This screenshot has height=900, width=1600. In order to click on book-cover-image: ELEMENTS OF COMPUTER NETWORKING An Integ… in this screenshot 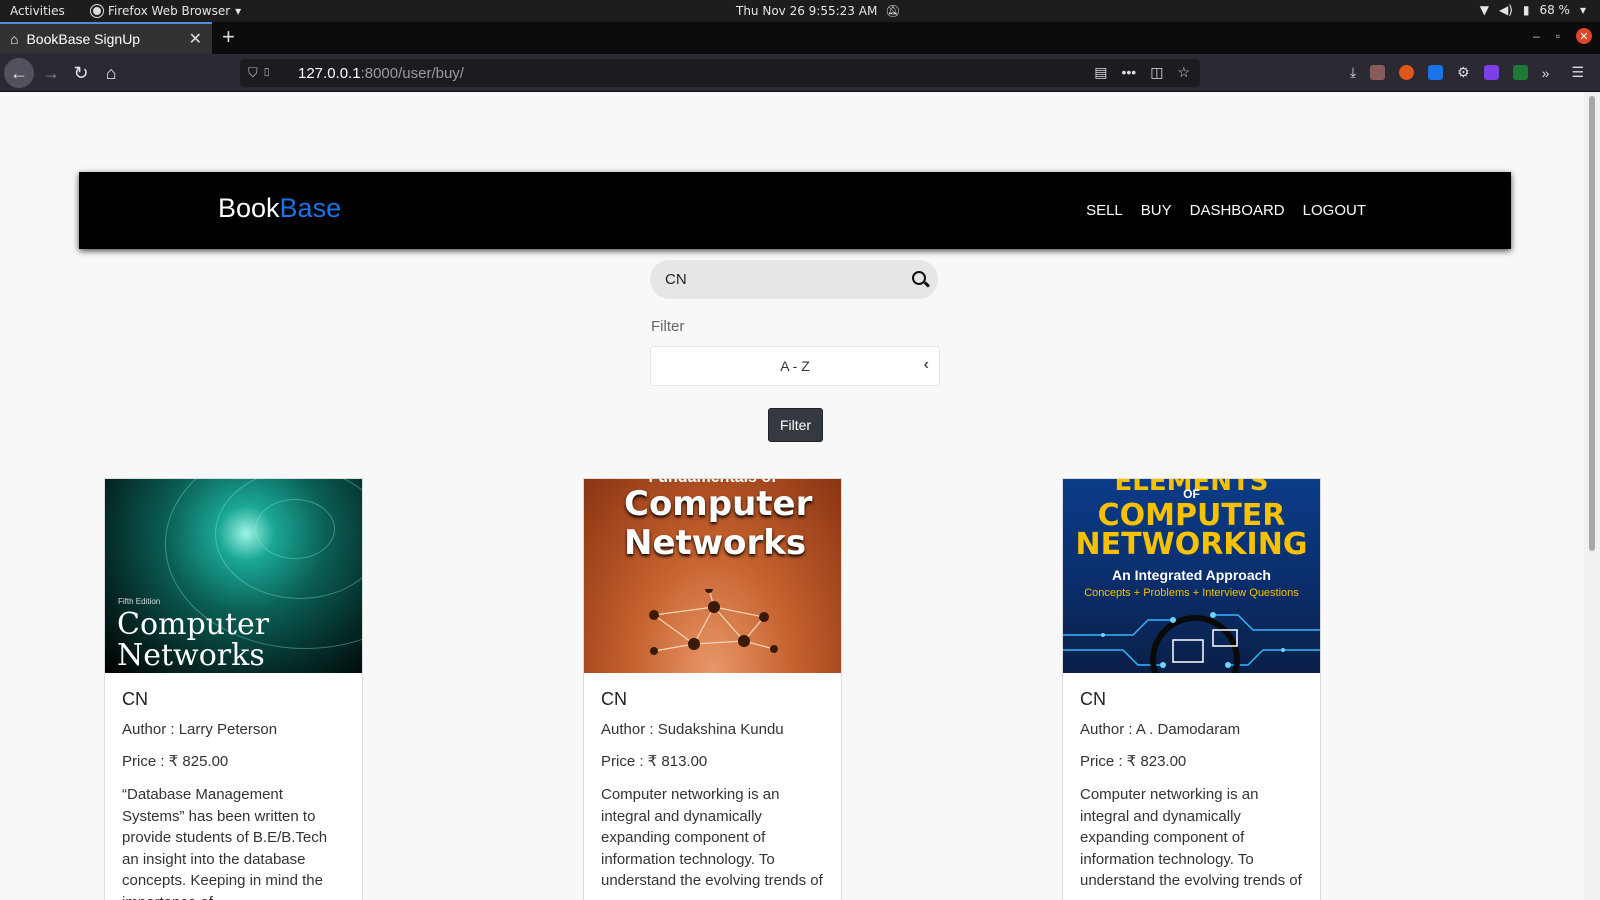, I will do `click(1191, 576)`.